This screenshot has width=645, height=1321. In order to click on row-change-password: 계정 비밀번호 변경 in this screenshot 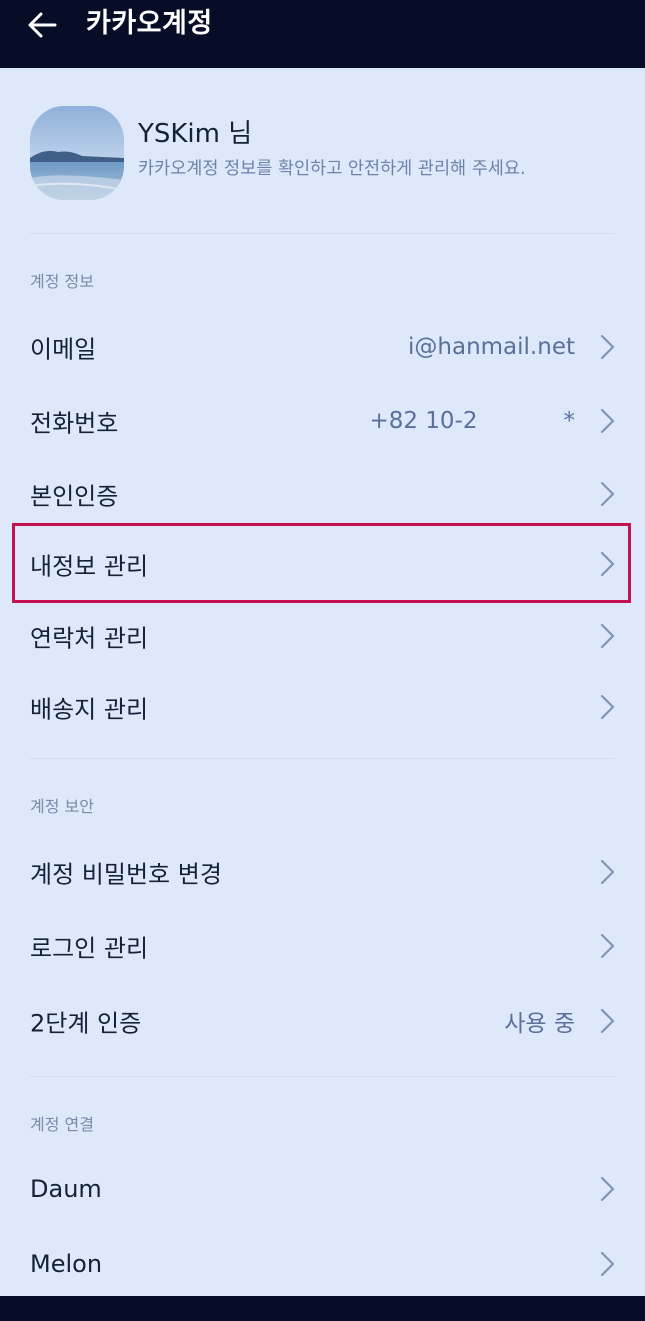, I will do `click(322, 872)`.